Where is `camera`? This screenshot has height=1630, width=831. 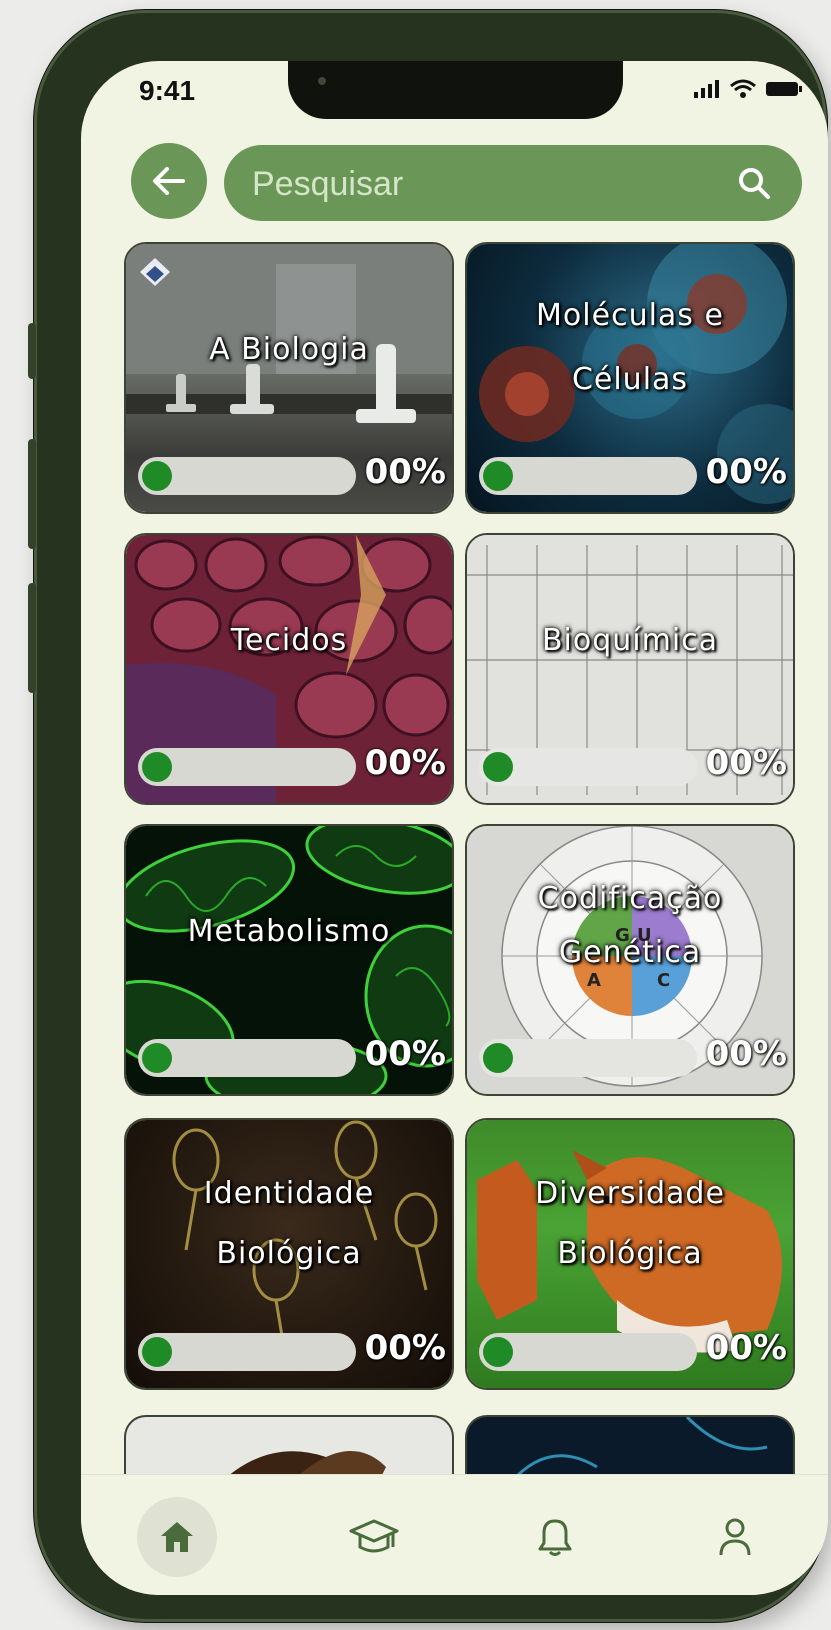 camera is located at coordinates (322, 81).